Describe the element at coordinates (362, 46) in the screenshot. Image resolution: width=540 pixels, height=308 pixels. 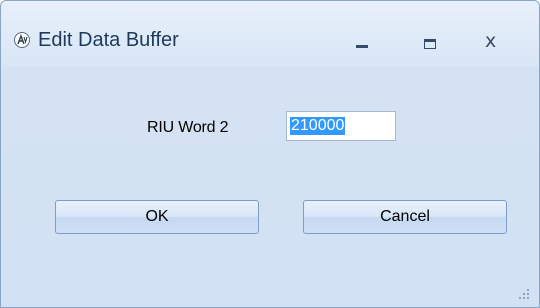
I see `minimize-icon` at that location.